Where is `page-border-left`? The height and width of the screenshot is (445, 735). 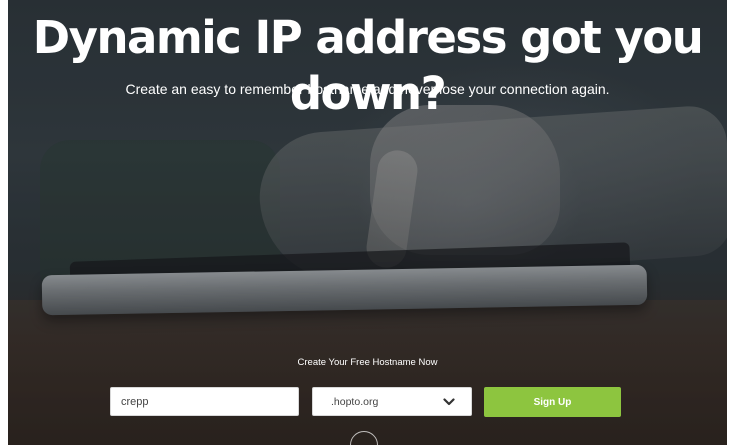 page-border-left is located at coordinates (4, 222).